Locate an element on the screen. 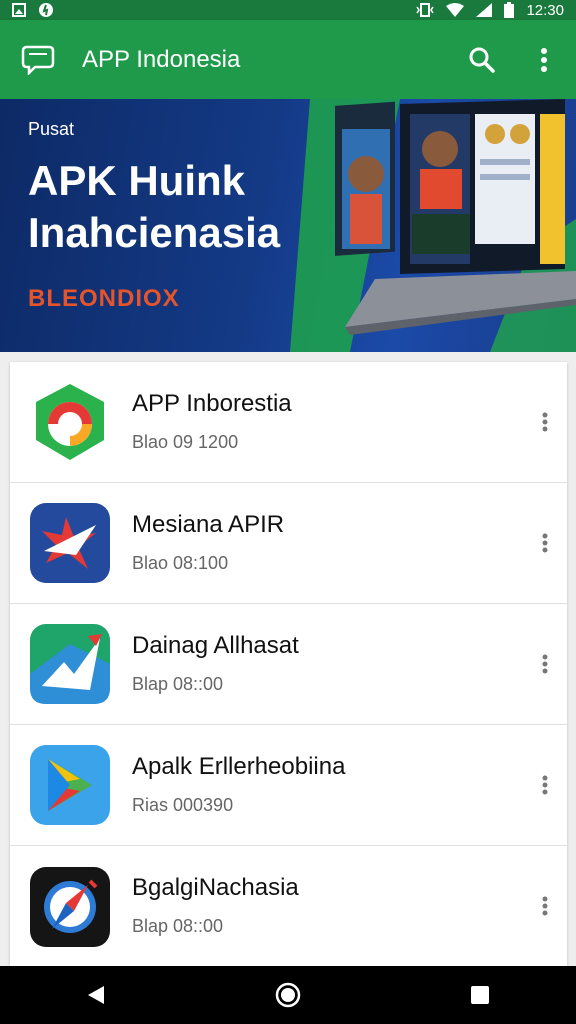 This screenshot has width=576, height=1024. list-item: Apalk Erllerheobiina Rias 000390 is located at coordinates (288, 785).